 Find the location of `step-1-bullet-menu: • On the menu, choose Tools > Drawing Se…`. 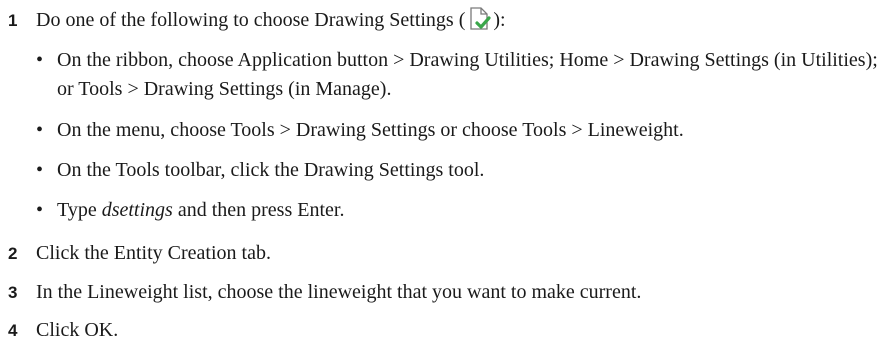

step-1-bullet-menu: • On the menu, choose Tools > Drawing Se… is located at coordinates (458, 130).